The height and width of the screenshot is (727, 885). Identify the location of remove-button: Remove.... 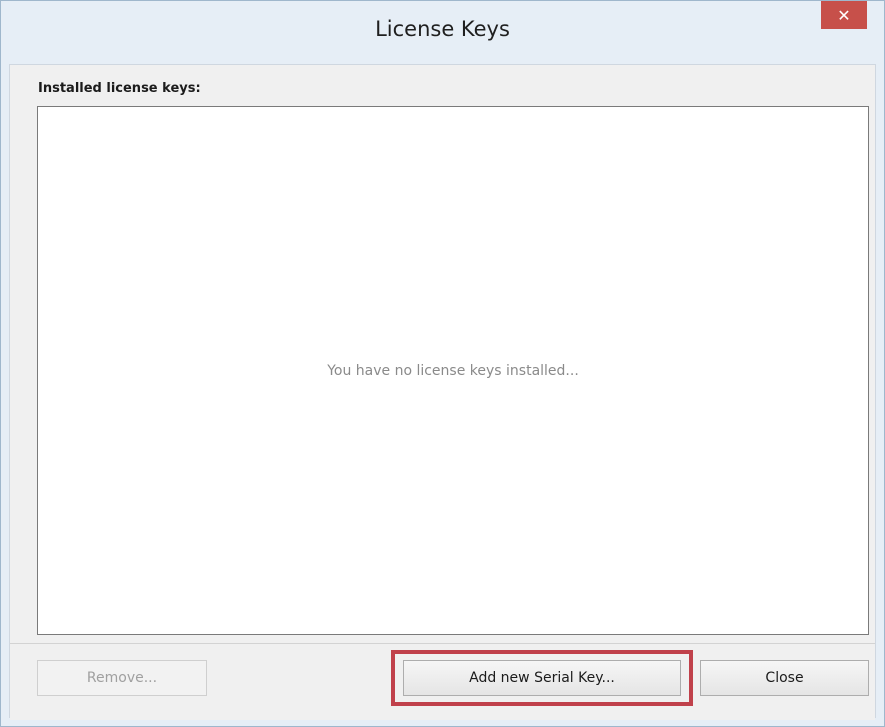
(122, 678).